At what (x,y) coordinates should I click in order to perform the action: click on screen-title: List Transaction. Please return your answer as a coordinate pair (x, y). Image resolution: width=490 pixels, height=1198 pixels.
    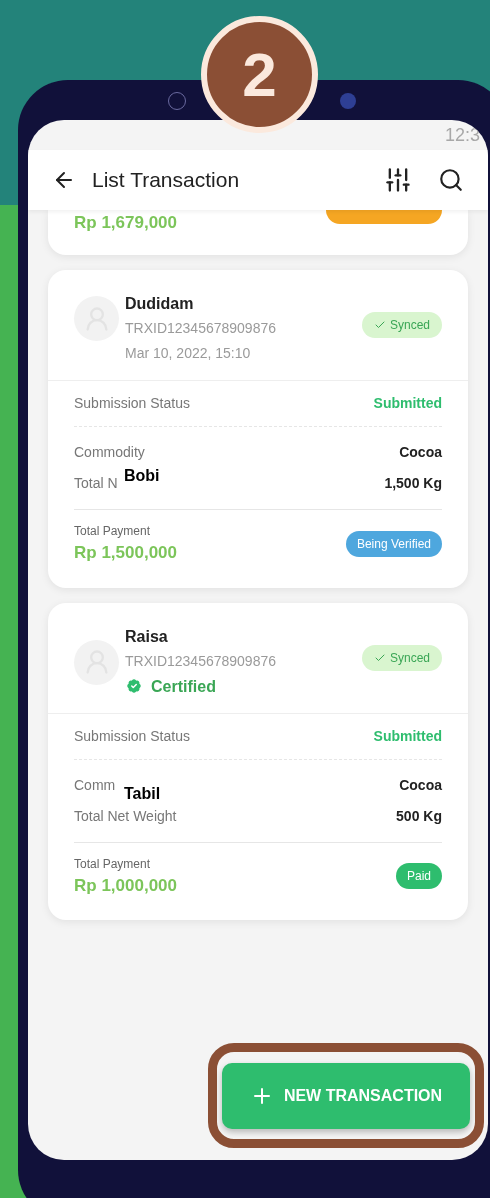
    Looking at the image, I should click on (166, 180).